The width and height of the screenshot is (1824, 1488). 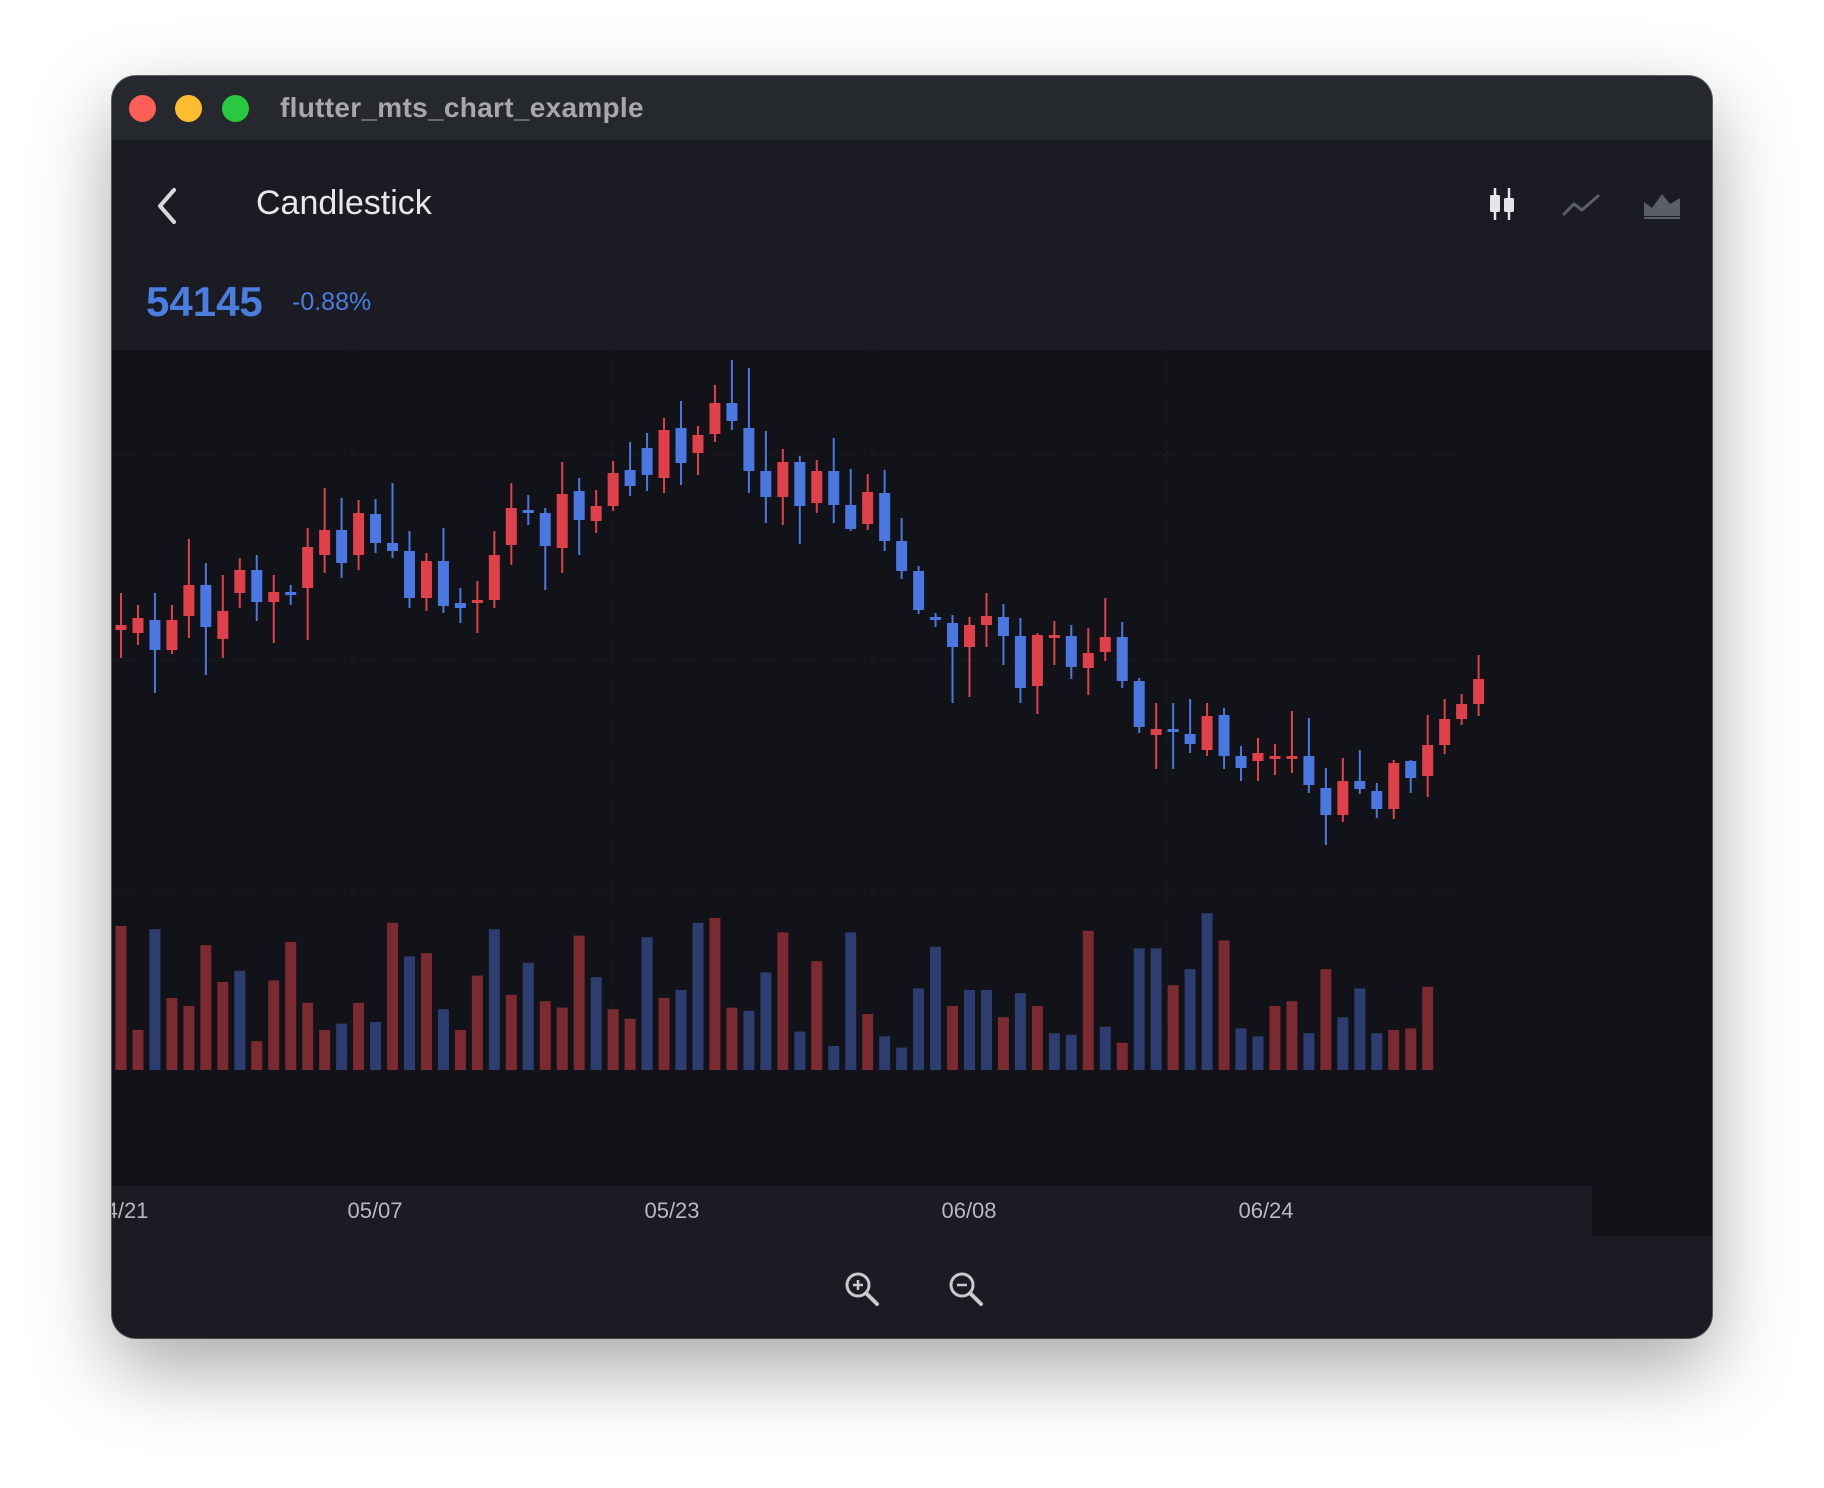 I want to click on zoom-out-button, so click(x=966, y=1289).